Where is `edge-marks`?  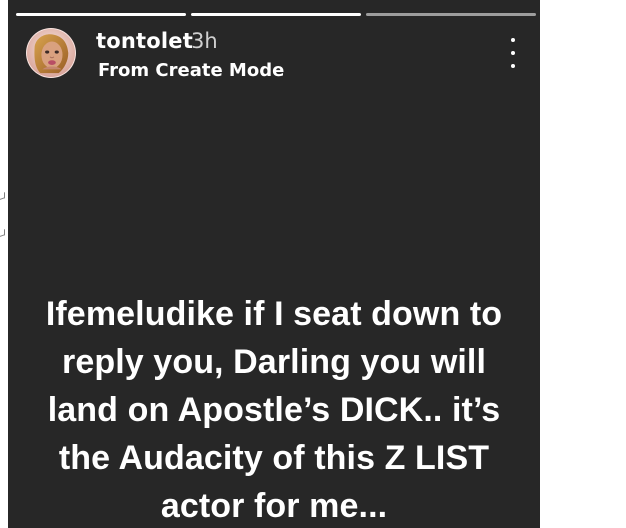 edge-marks is located at coordinates (3, 221).